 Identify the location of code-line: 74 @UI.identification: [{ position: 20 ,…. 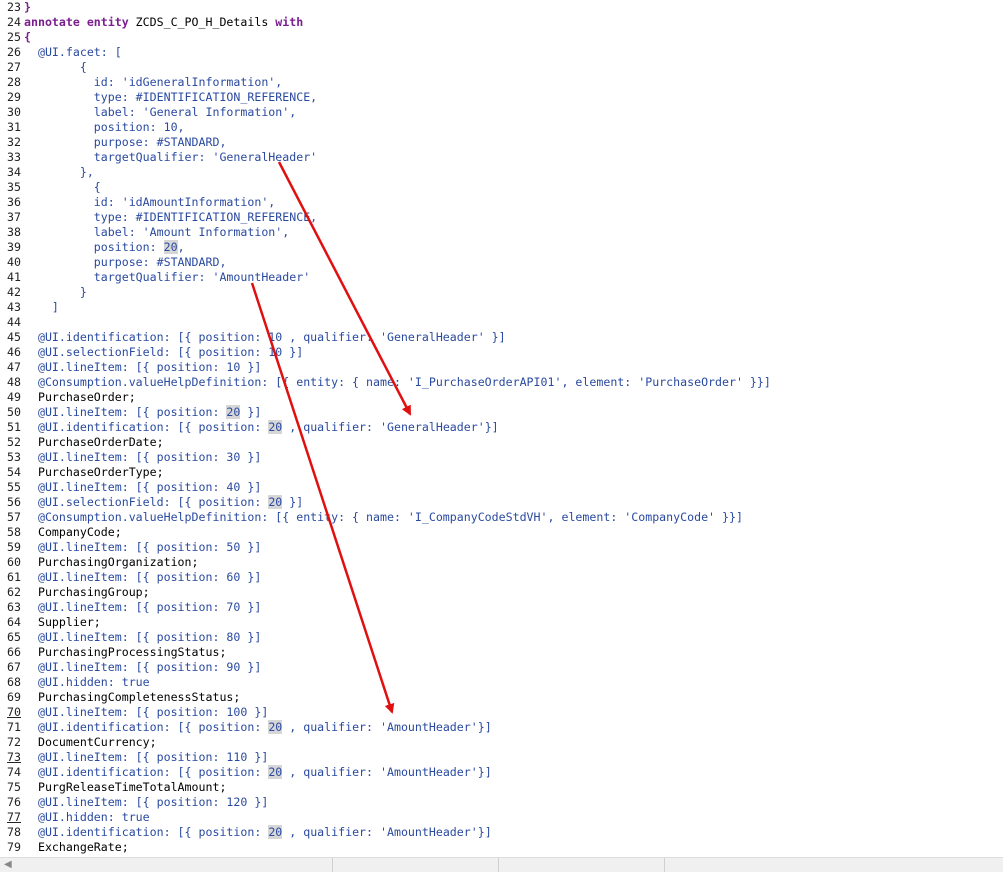
(246, 772).